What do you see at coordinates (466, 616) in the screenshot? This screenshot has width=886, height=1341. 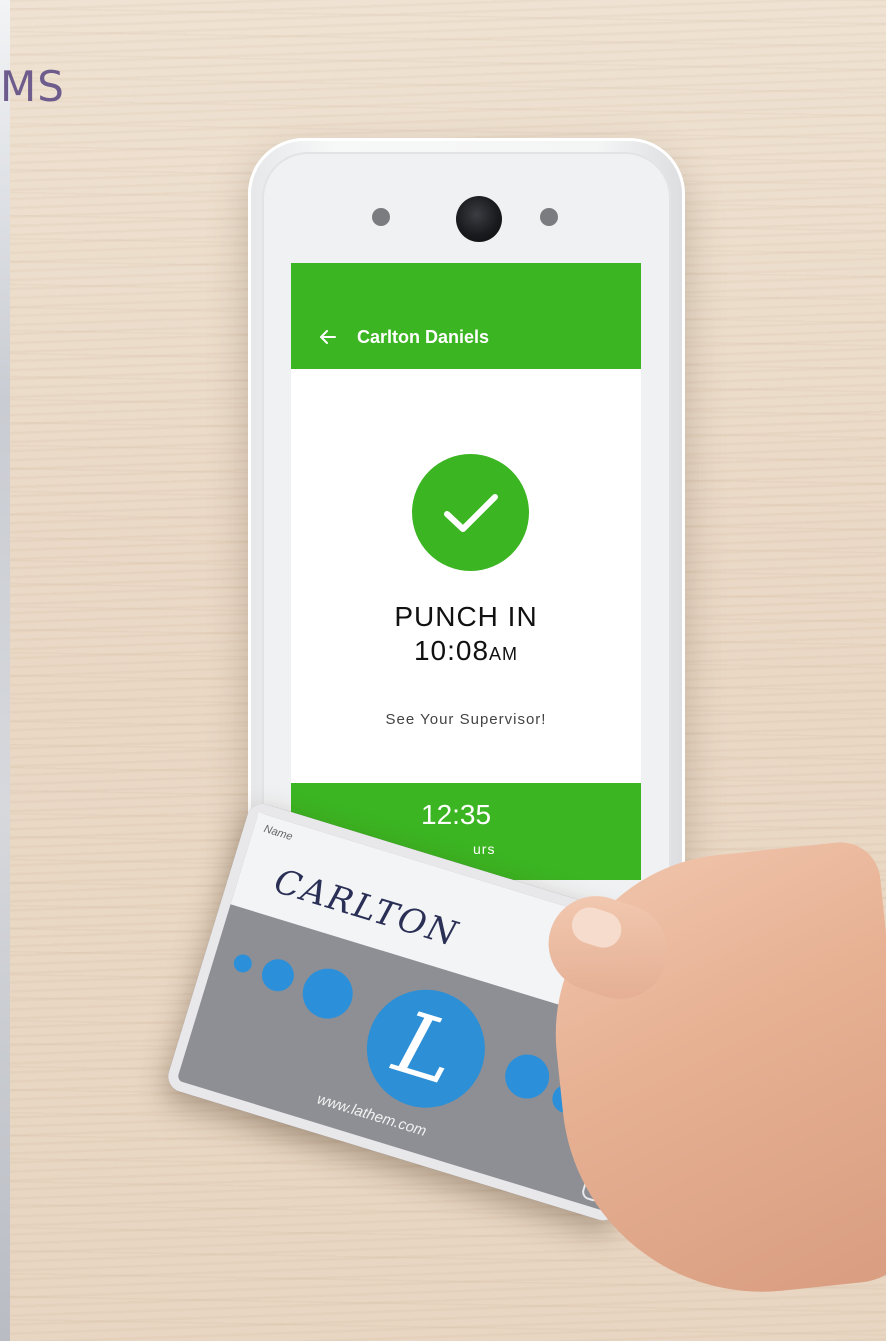 I see `punch-type-label: PUNCH IN` at bounding box center [466, 616].